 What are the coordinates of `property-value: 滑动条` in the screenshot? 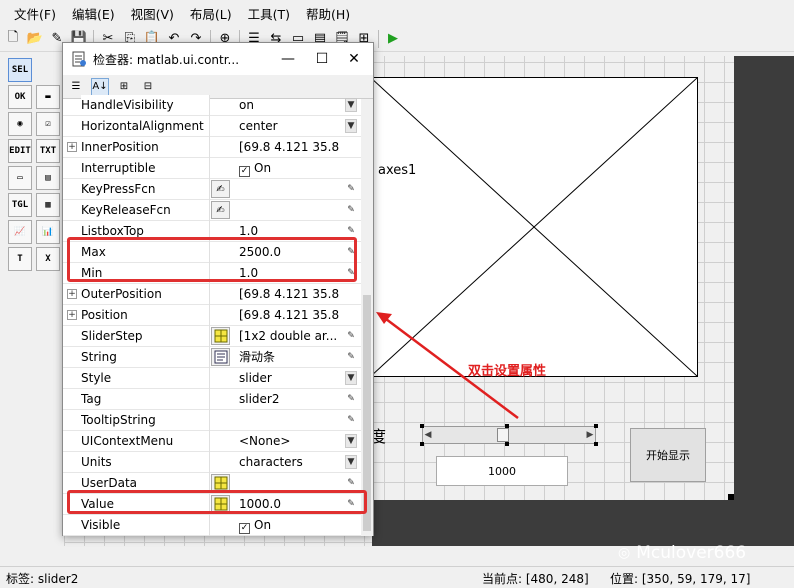 It's located at (291, 357).